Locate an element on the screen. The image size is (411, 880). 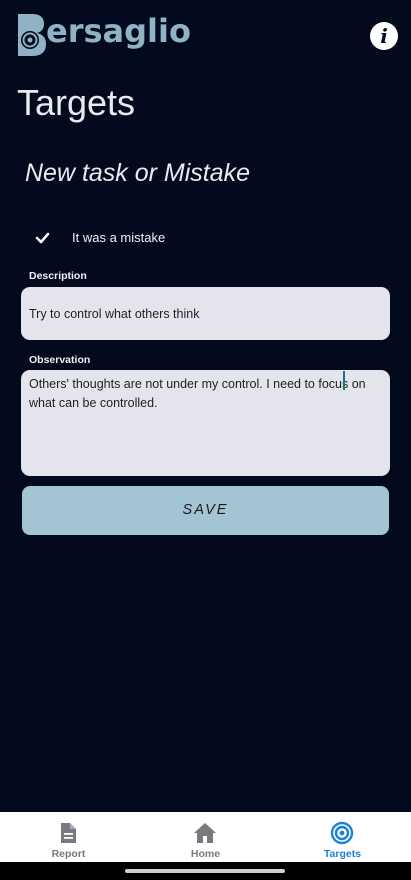
system-gesture-bar is located at coordinates (205, 871).